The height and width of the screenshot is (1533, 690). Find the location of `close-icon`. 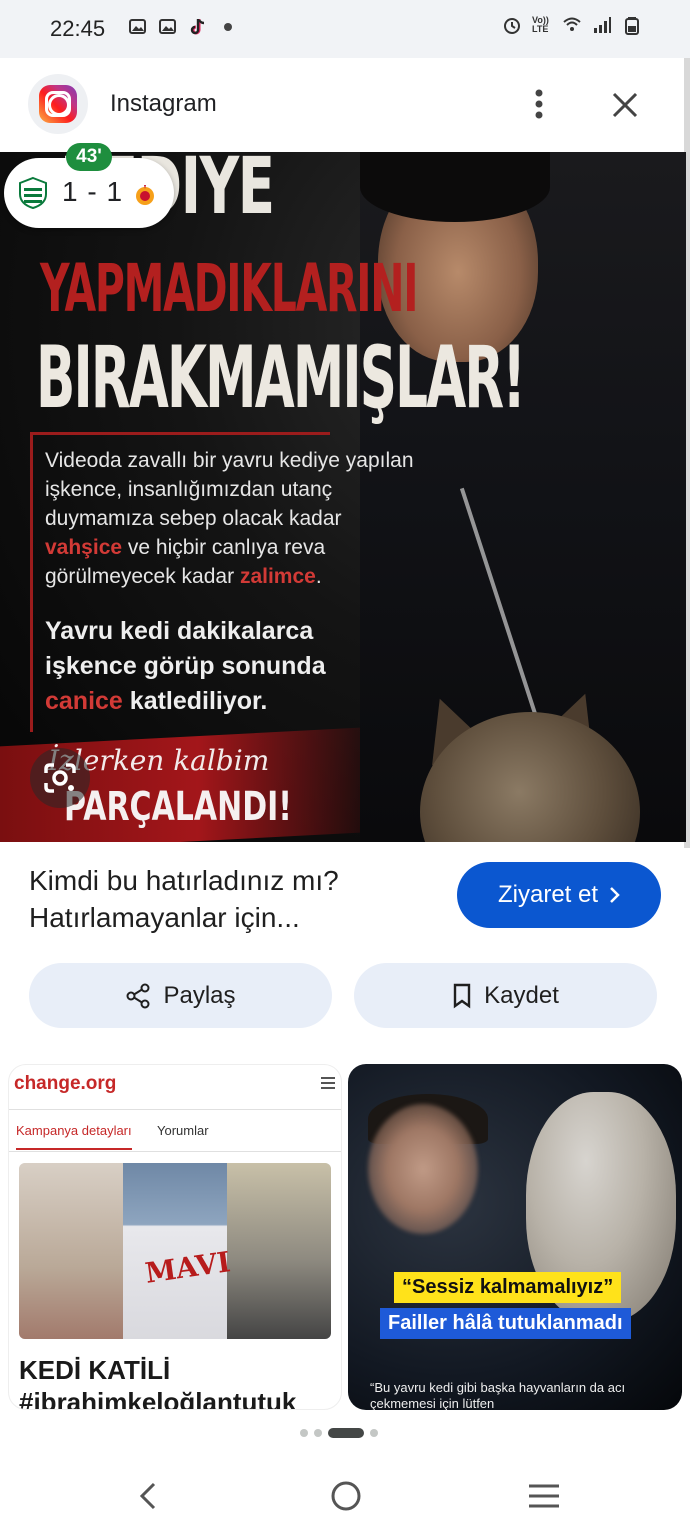

close-icon is located at coordinates (625, 105).